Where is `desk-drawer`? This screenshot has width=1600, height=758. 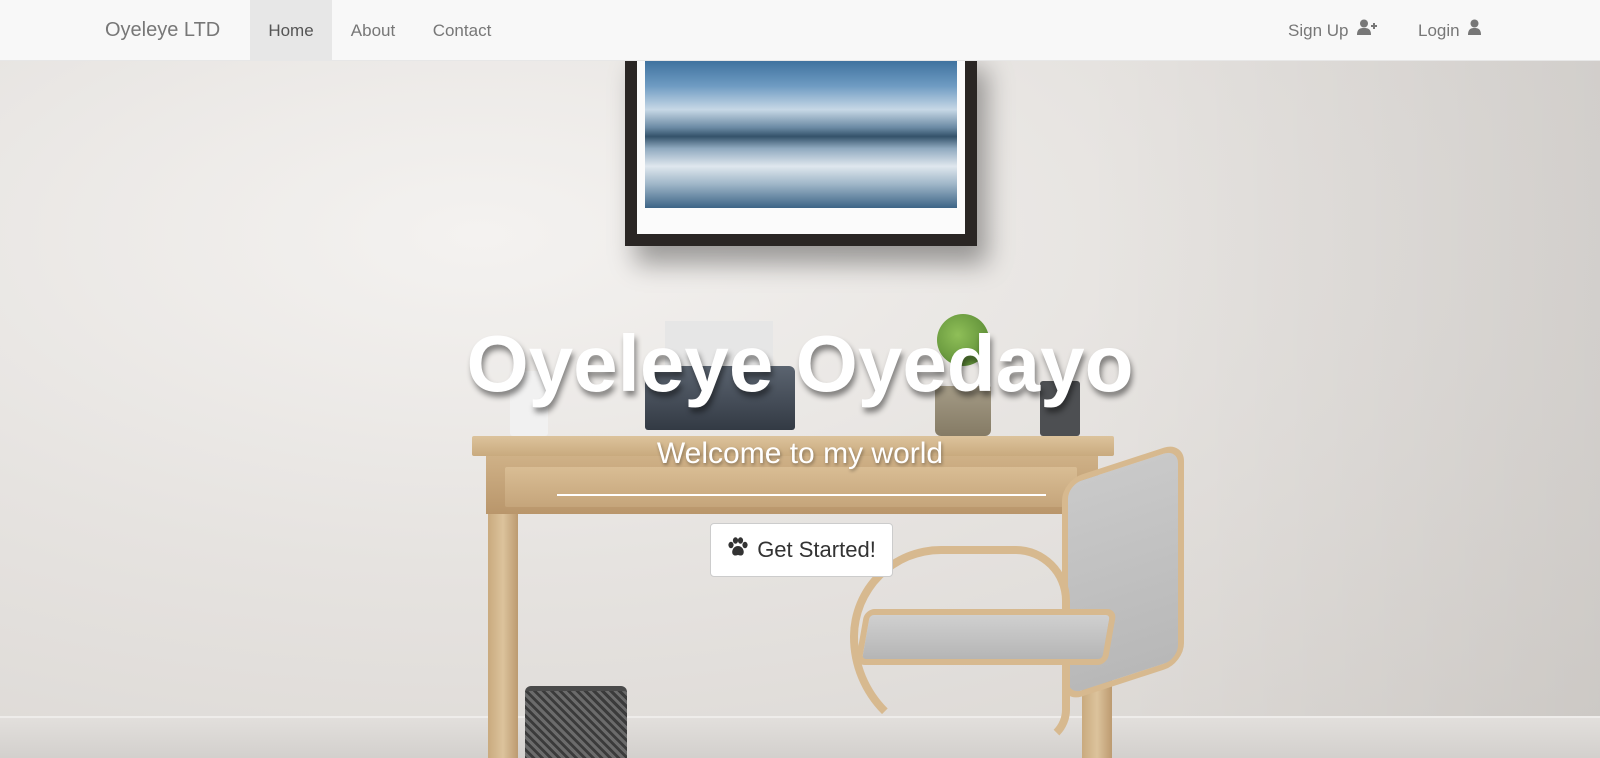 desk-drawer is located at coordinates (791, 487).